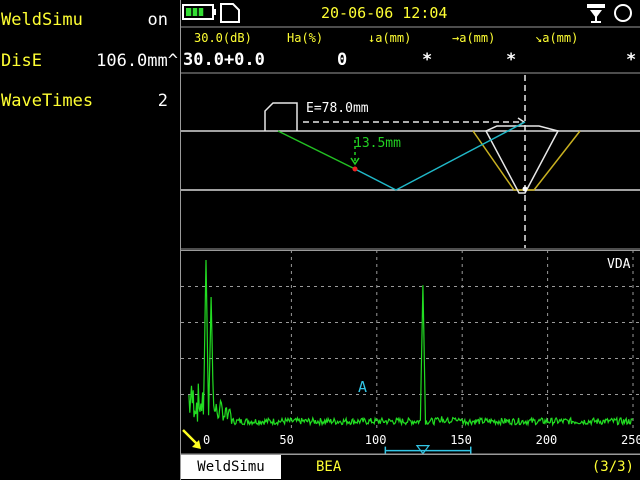 This screenshot has width=640, height=480. I want to click on tab-bea: BEA, so click(328, 467).